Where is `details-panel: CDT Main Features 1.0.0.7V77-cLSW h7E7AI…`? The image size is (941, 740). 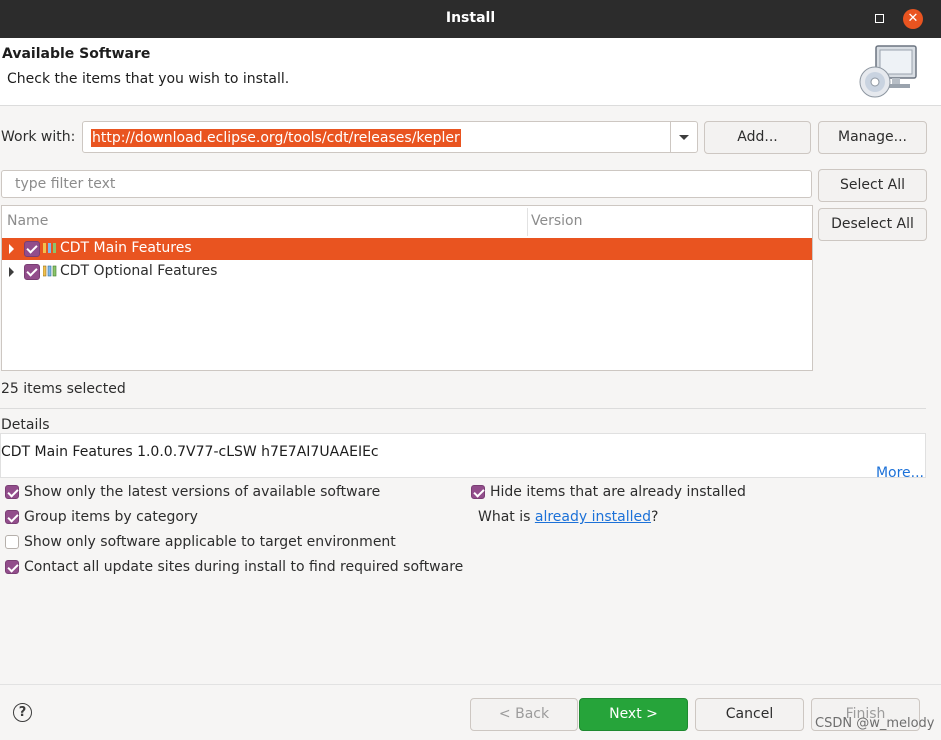
details-panel: CDT Main Features 1.0.0.7V77-cLSW h7E7AI… is located at coordinates (463, 457).